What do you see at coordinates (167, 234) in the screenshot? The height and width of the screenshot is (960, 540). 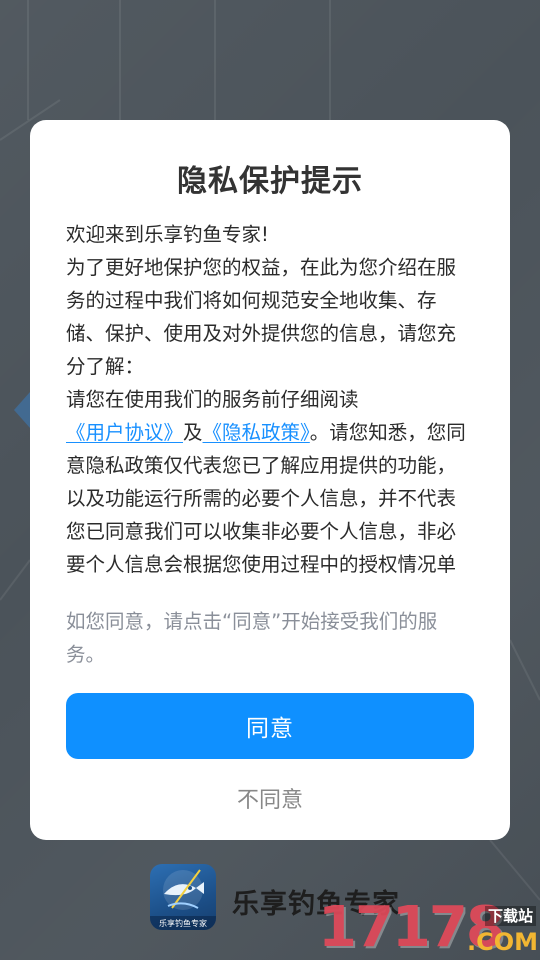 I see `greeting-text: 欢迎来到乐享钓鱼专家!` at bounding box center [167, 234].